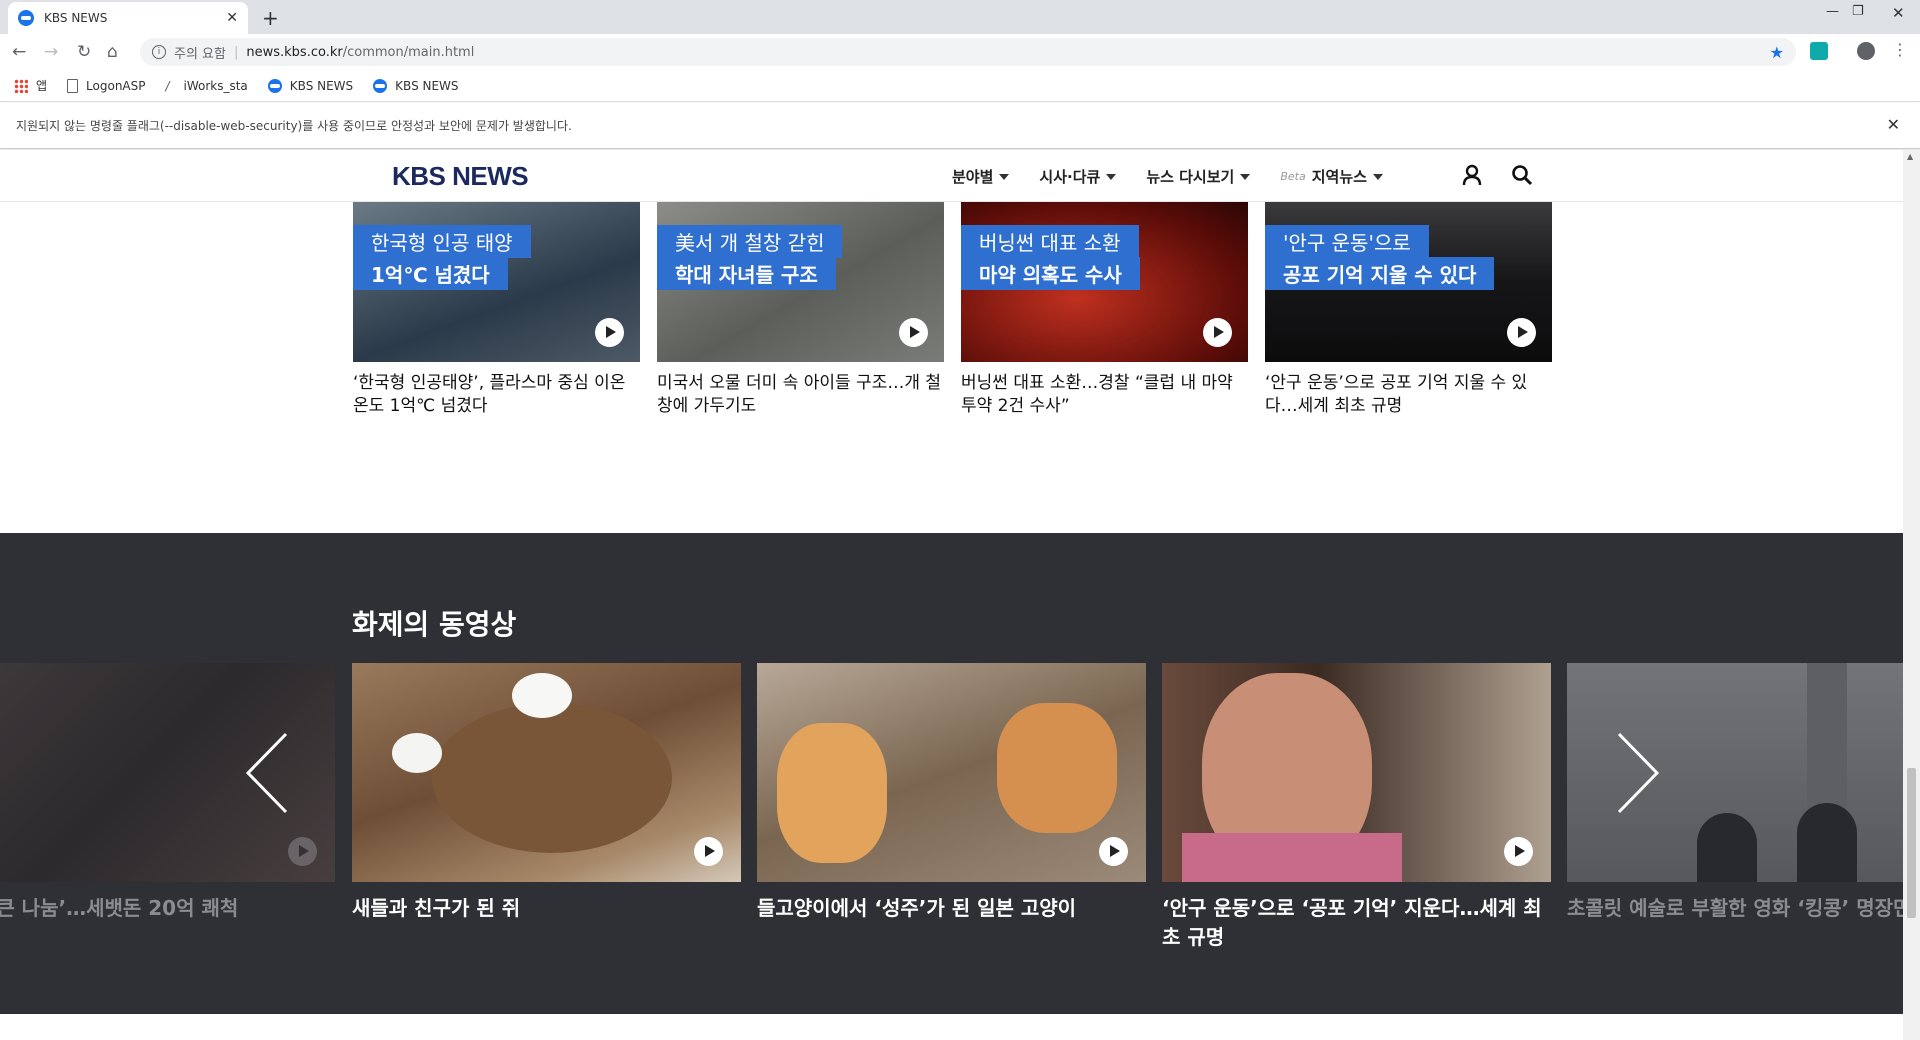  I want to click on menu-replay: 뉴스 다시보기, so click(1198, 176).